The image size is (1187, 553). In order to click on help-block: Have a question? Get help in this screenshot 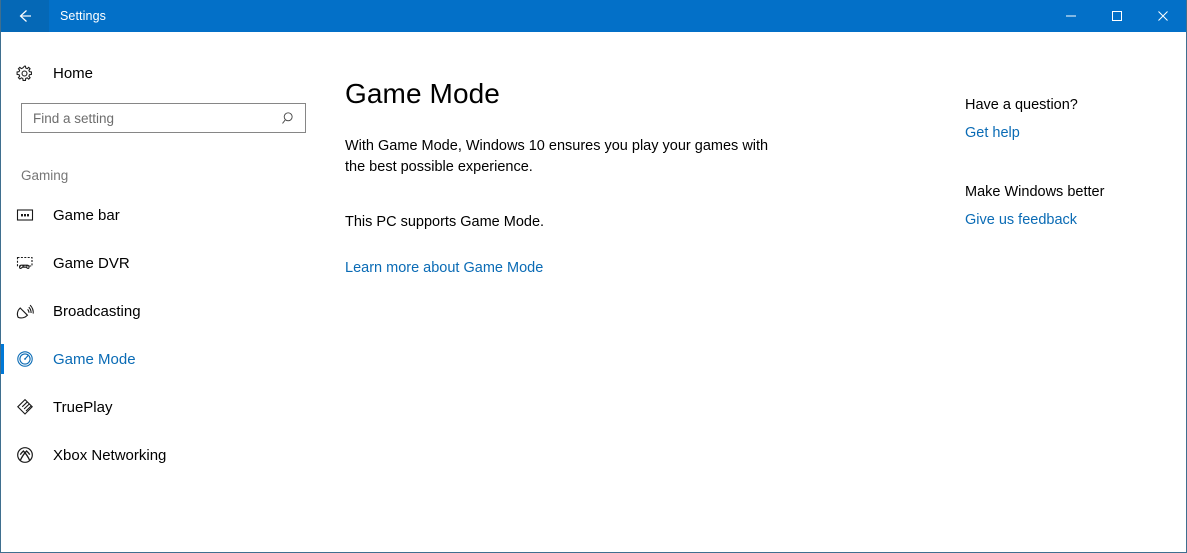, I will do `click(1076, 119)`.